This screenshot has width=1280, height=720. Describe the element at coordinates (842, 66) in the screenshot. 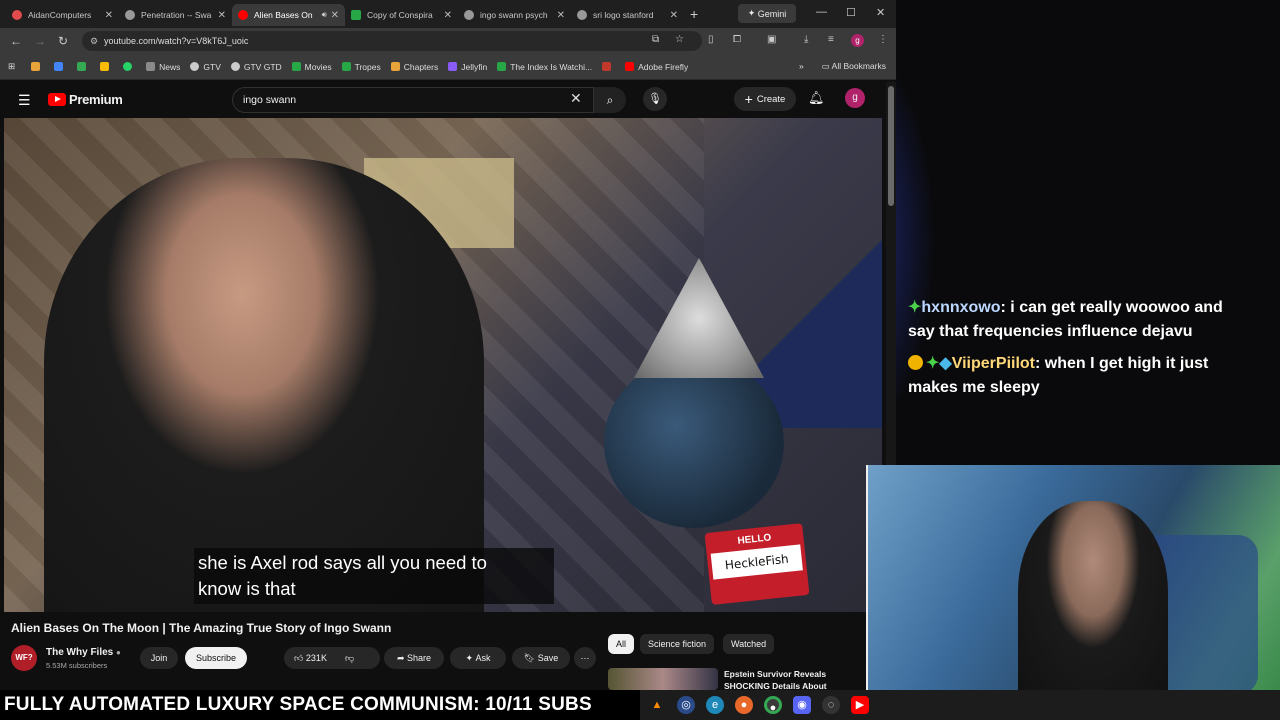

I see `all-bookmarks: » ▭ All Bookmarks` at that location.